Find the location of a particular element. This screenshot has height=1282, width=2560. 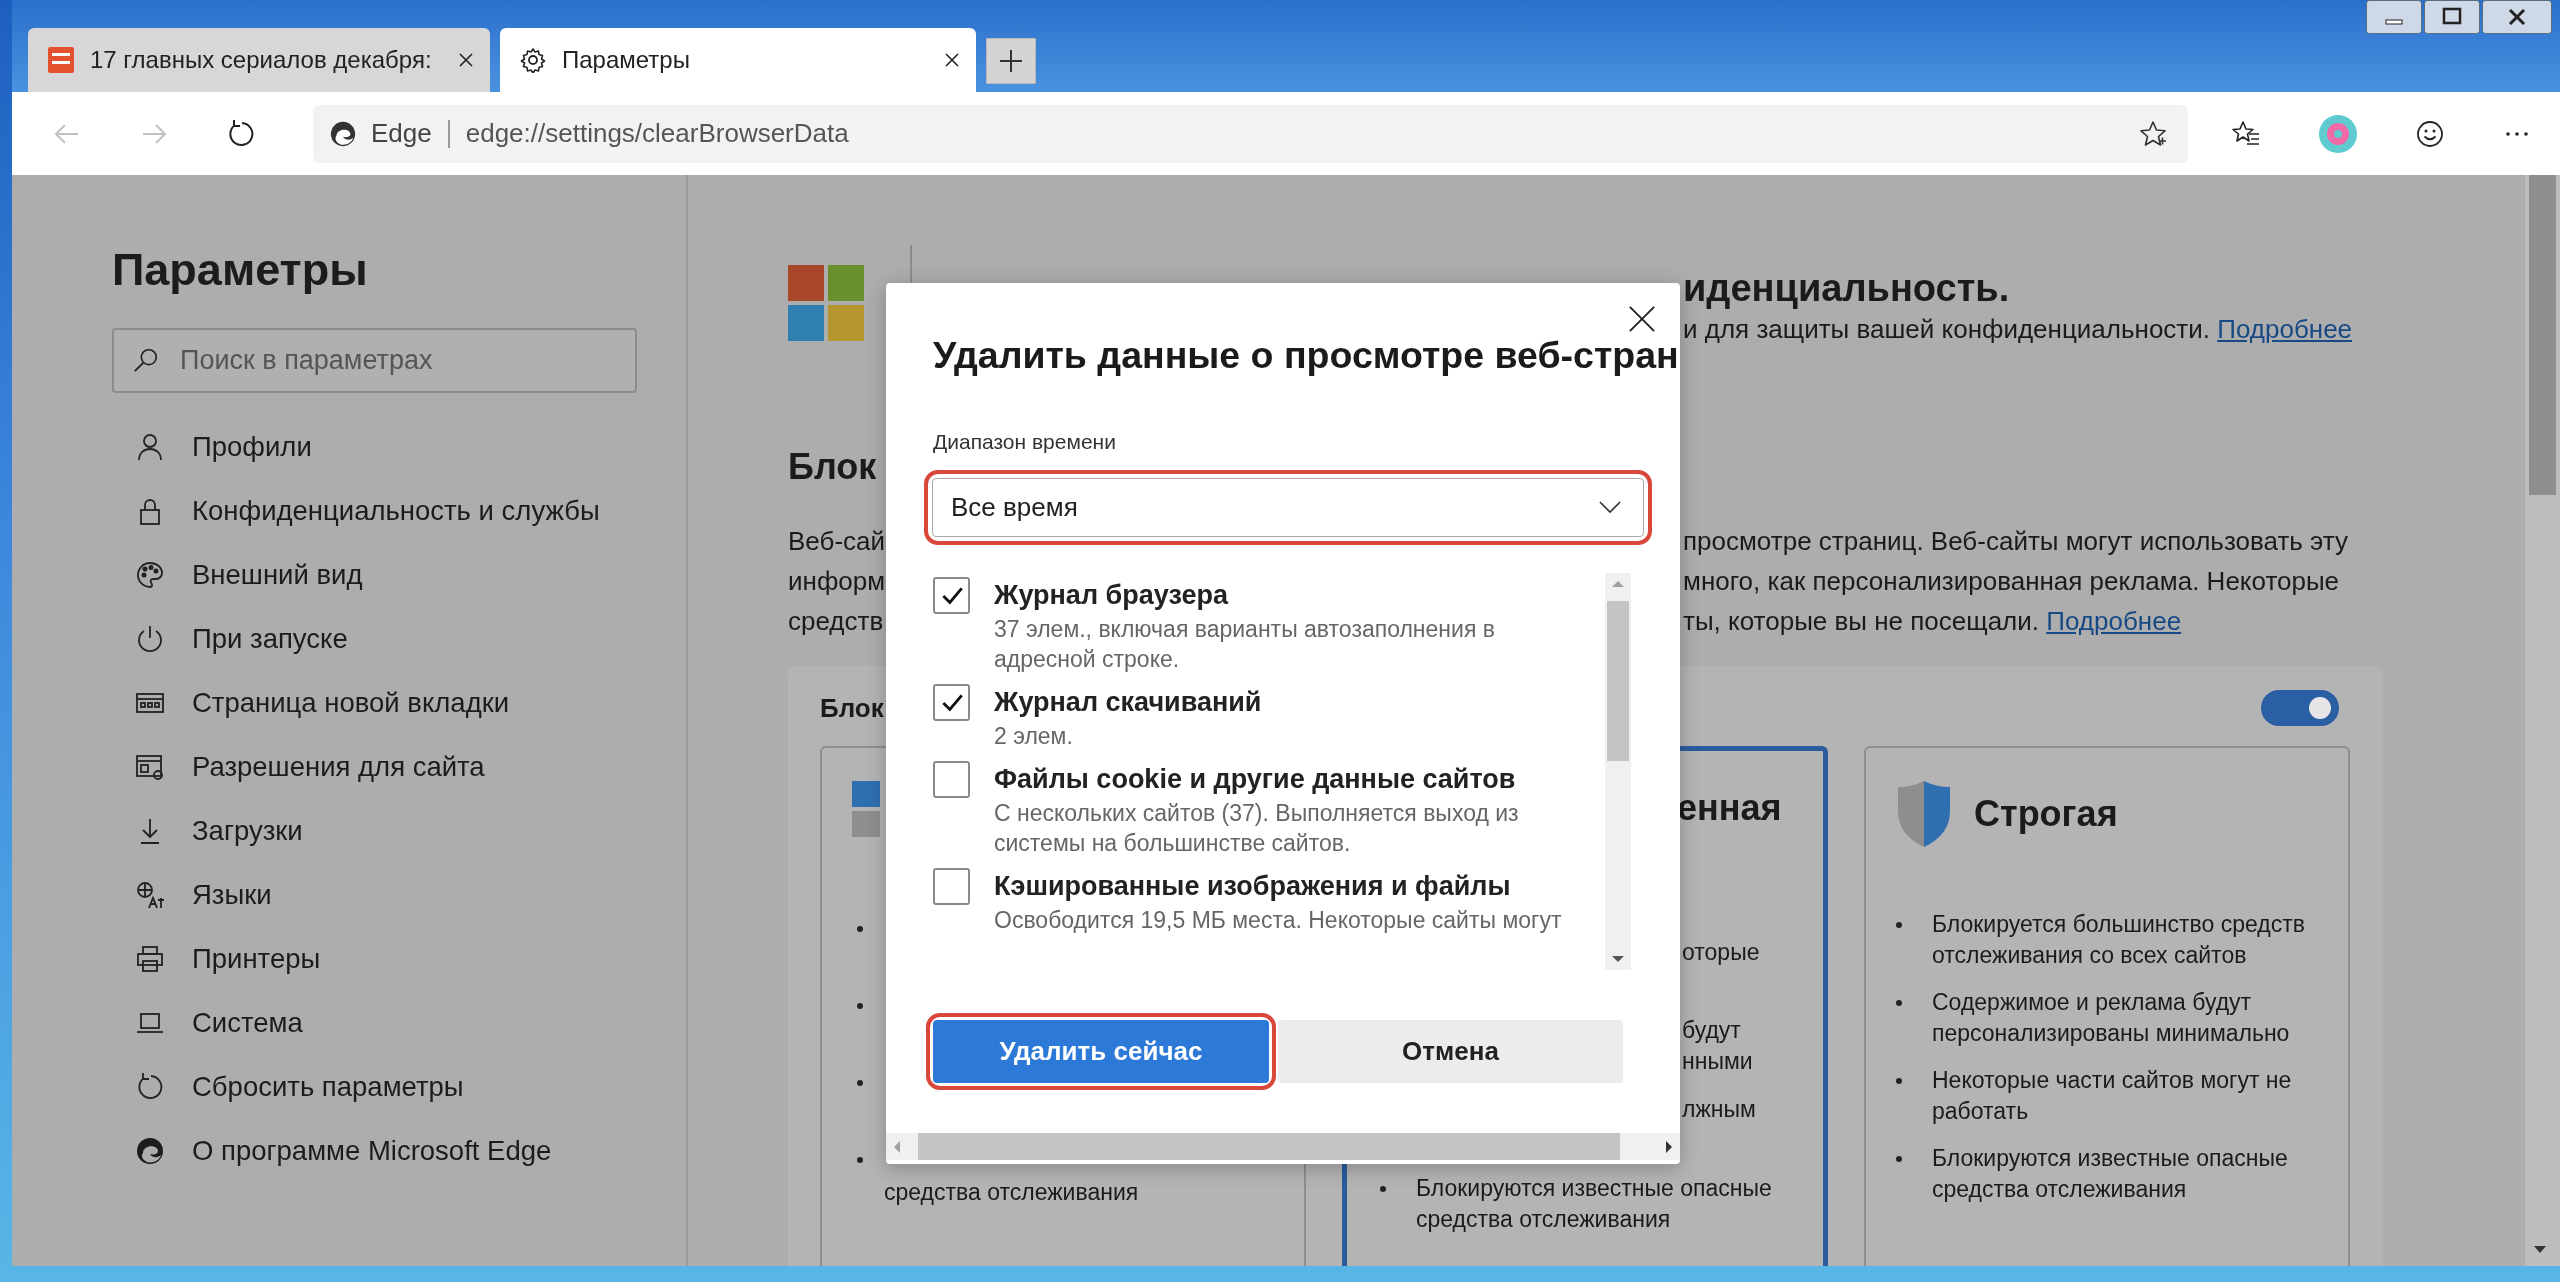

checkbox-label: Журнал браузера is located at coordinates (1111, 595).